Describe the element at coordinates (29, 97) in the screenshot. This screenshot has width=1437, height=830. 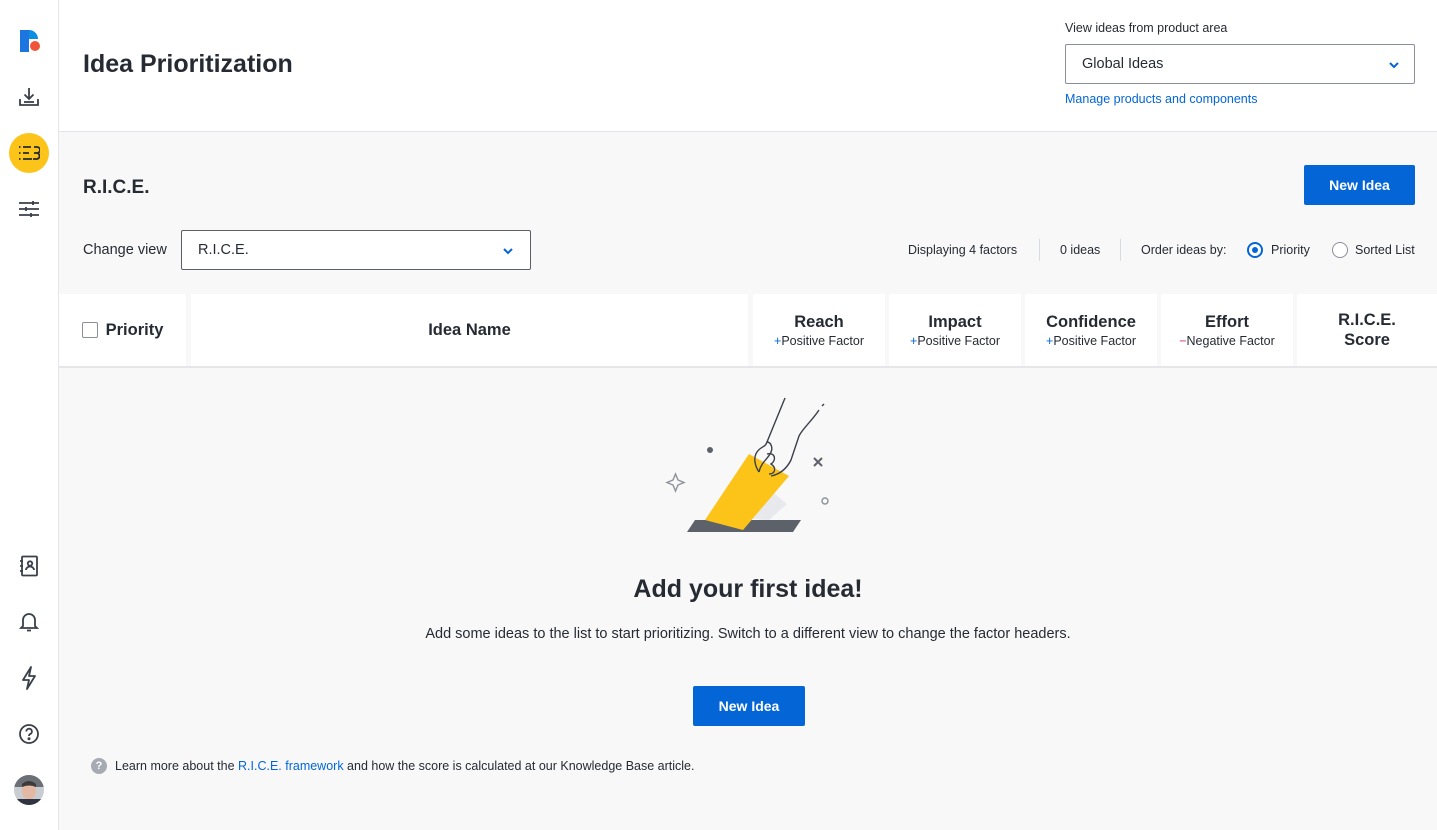
I see `inbox-download-icon` at that location.